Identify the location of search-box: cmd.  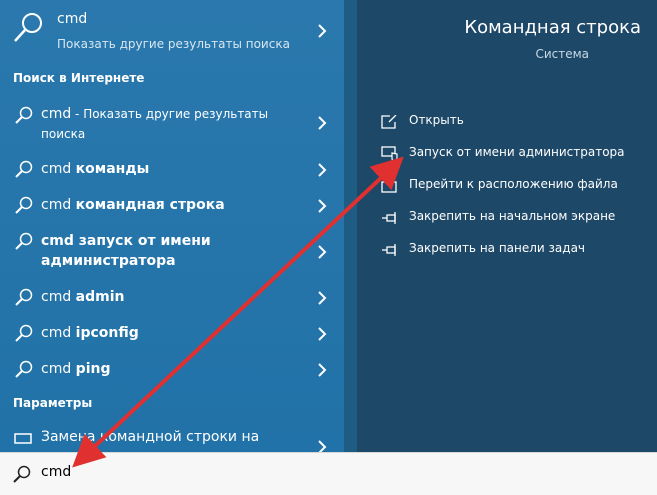
(328, 473).